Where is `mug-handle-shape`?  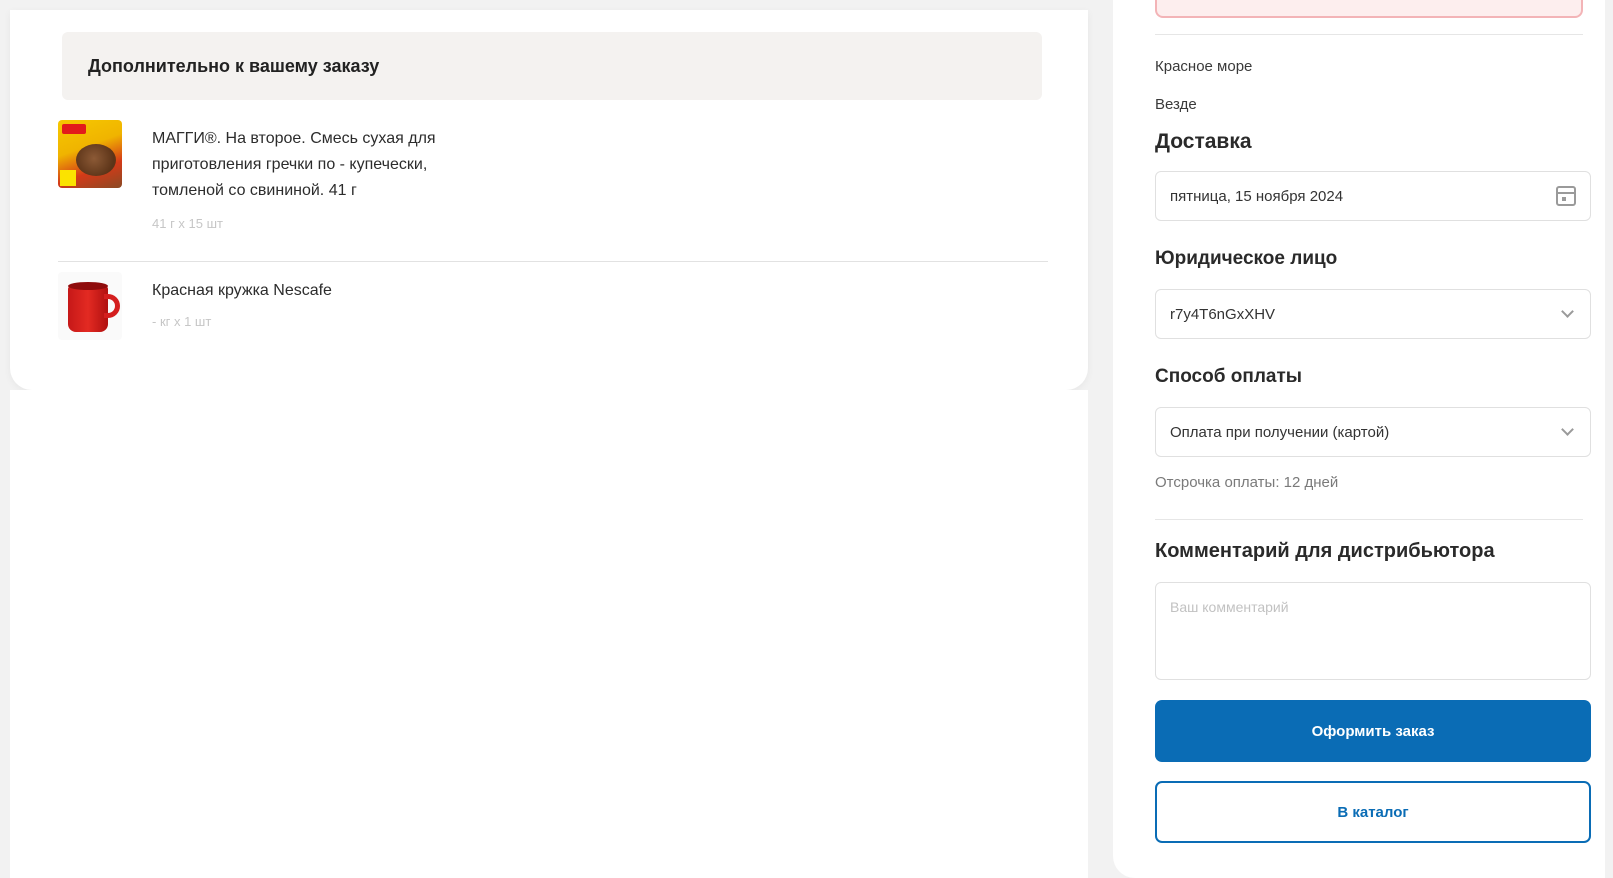 mug-handle-shape is located at coordinates (112, 306).